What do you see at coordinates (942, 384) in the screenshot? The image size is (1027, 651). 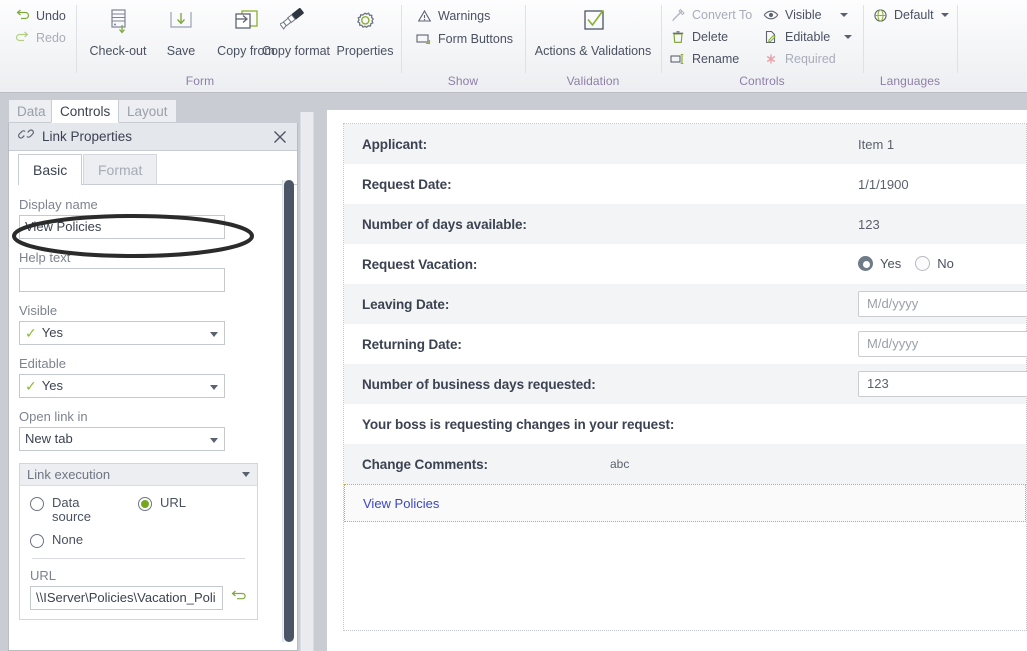 I see `business-days-input: 123` at bounding box center [942, 384].